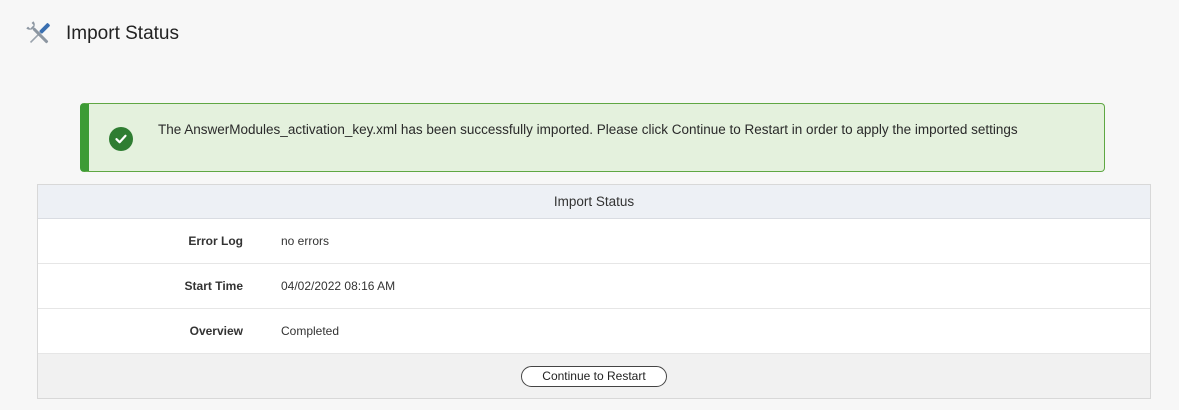 Image resolution: width=1179 pixels, height=410 pixels. I want to click on page-header: Import Status, so click(100, 34).